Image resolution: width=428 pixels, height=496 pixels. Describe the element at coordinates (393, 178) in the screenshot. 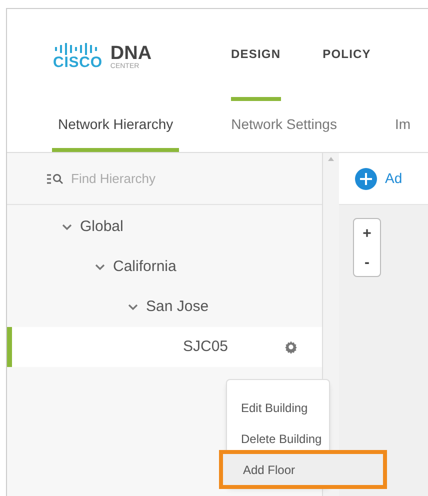

I see `add-button: Ad` at that location.